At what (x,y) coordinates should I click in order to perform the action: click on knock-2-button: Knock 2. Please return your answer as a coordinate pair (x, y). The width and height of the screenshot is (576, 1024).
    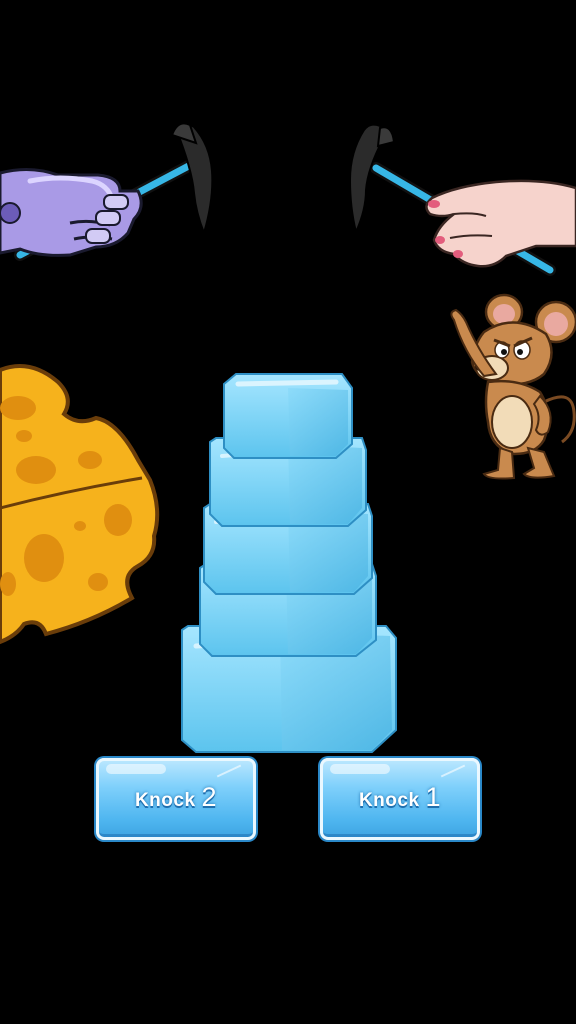
    Looking at the image, I should click on (176, 799).